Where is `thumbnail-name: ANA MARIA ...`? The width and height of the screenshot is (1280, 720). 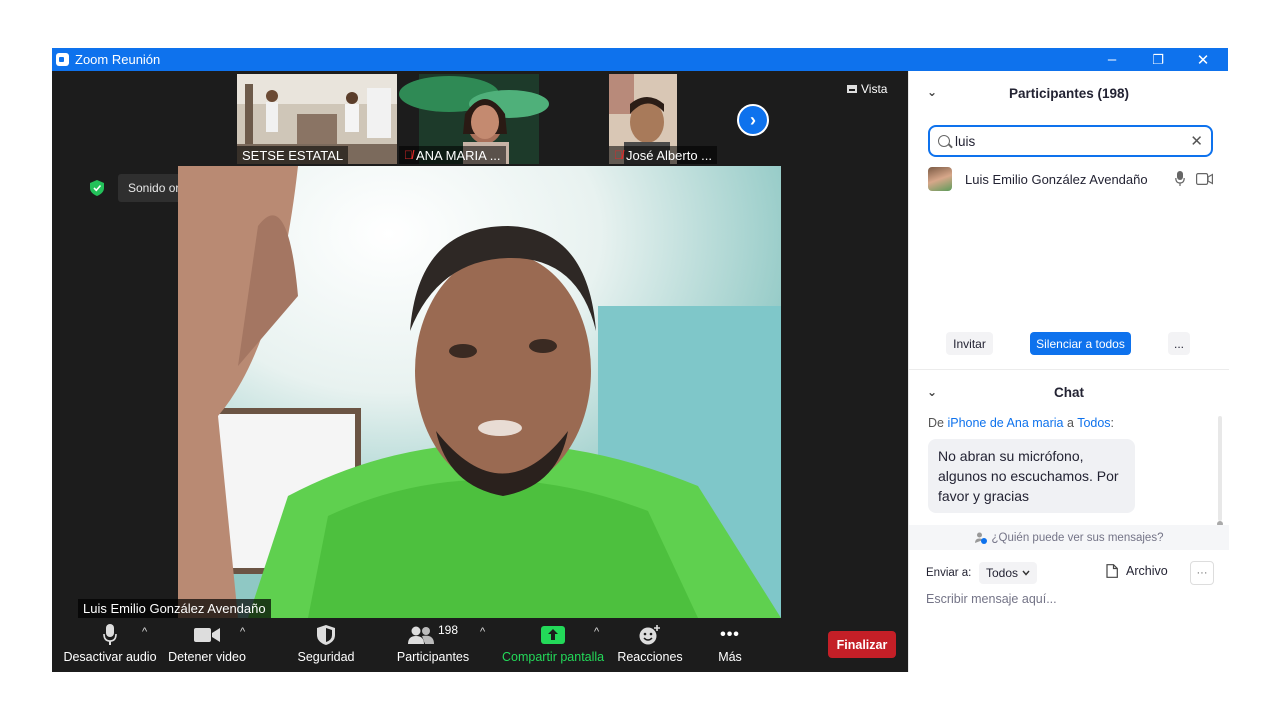 thumbnail-name: ANA MARIA ... is located at coordinates (458, 155).